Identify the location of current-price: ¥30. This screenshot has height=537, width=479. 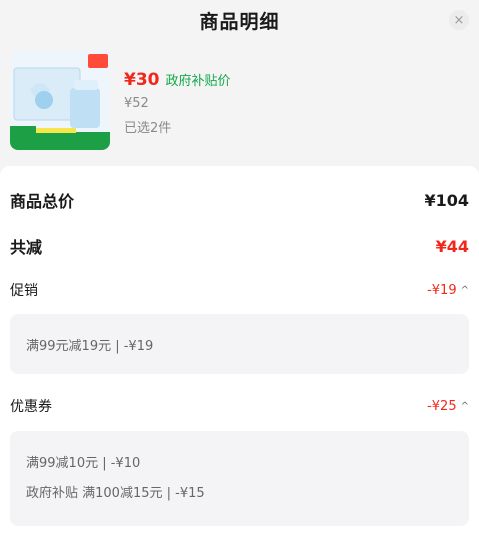
(142, 80).